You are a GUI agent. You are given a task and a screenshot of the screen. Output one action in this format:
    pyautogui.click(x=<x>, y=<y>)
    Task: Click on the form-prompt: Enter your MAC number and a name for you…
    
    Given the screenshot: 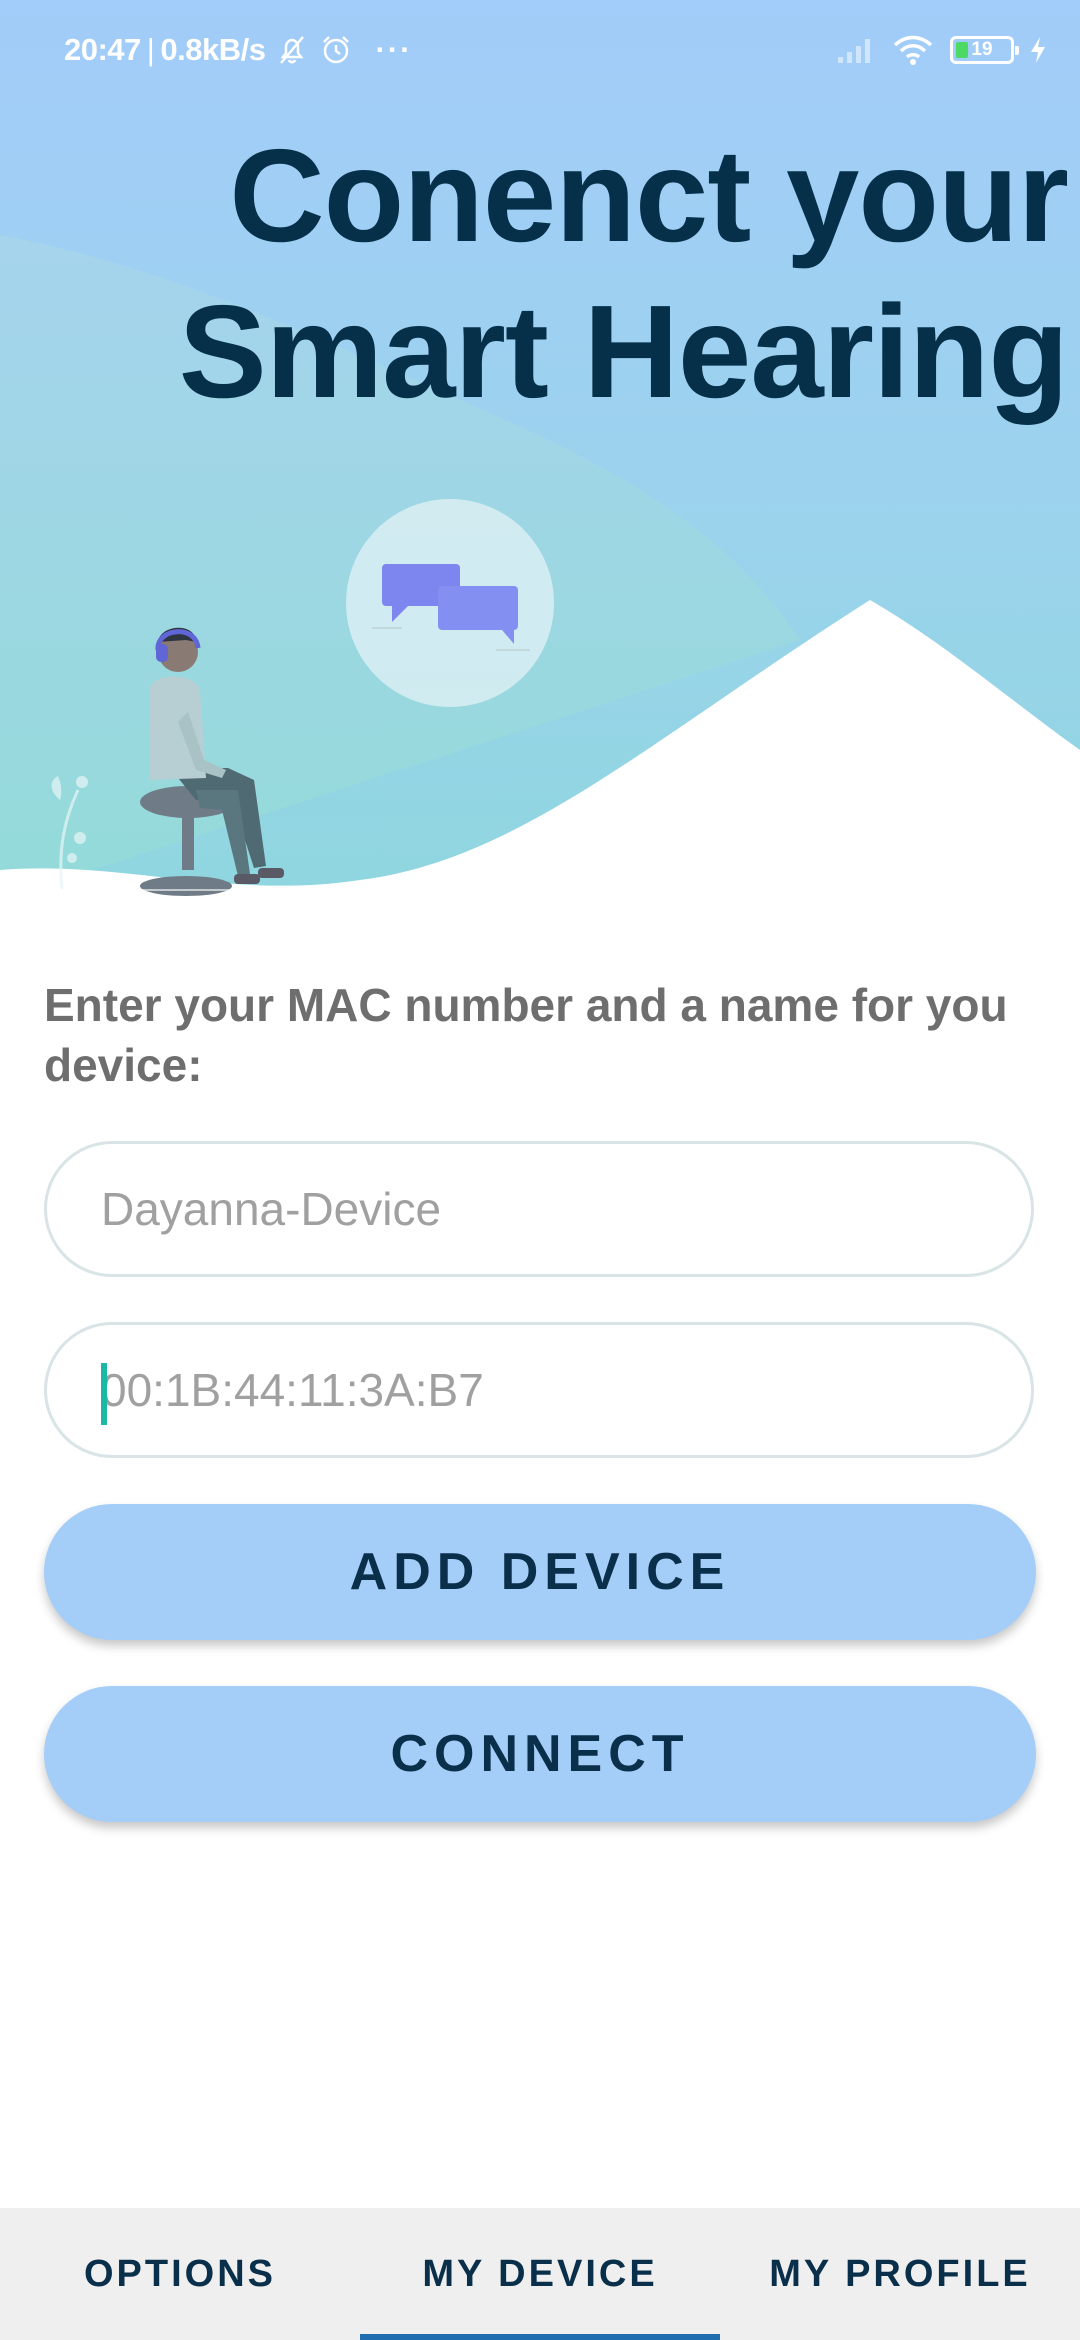 What is the action you would take?
    pyautogui.click(x=526, y=1035)
    